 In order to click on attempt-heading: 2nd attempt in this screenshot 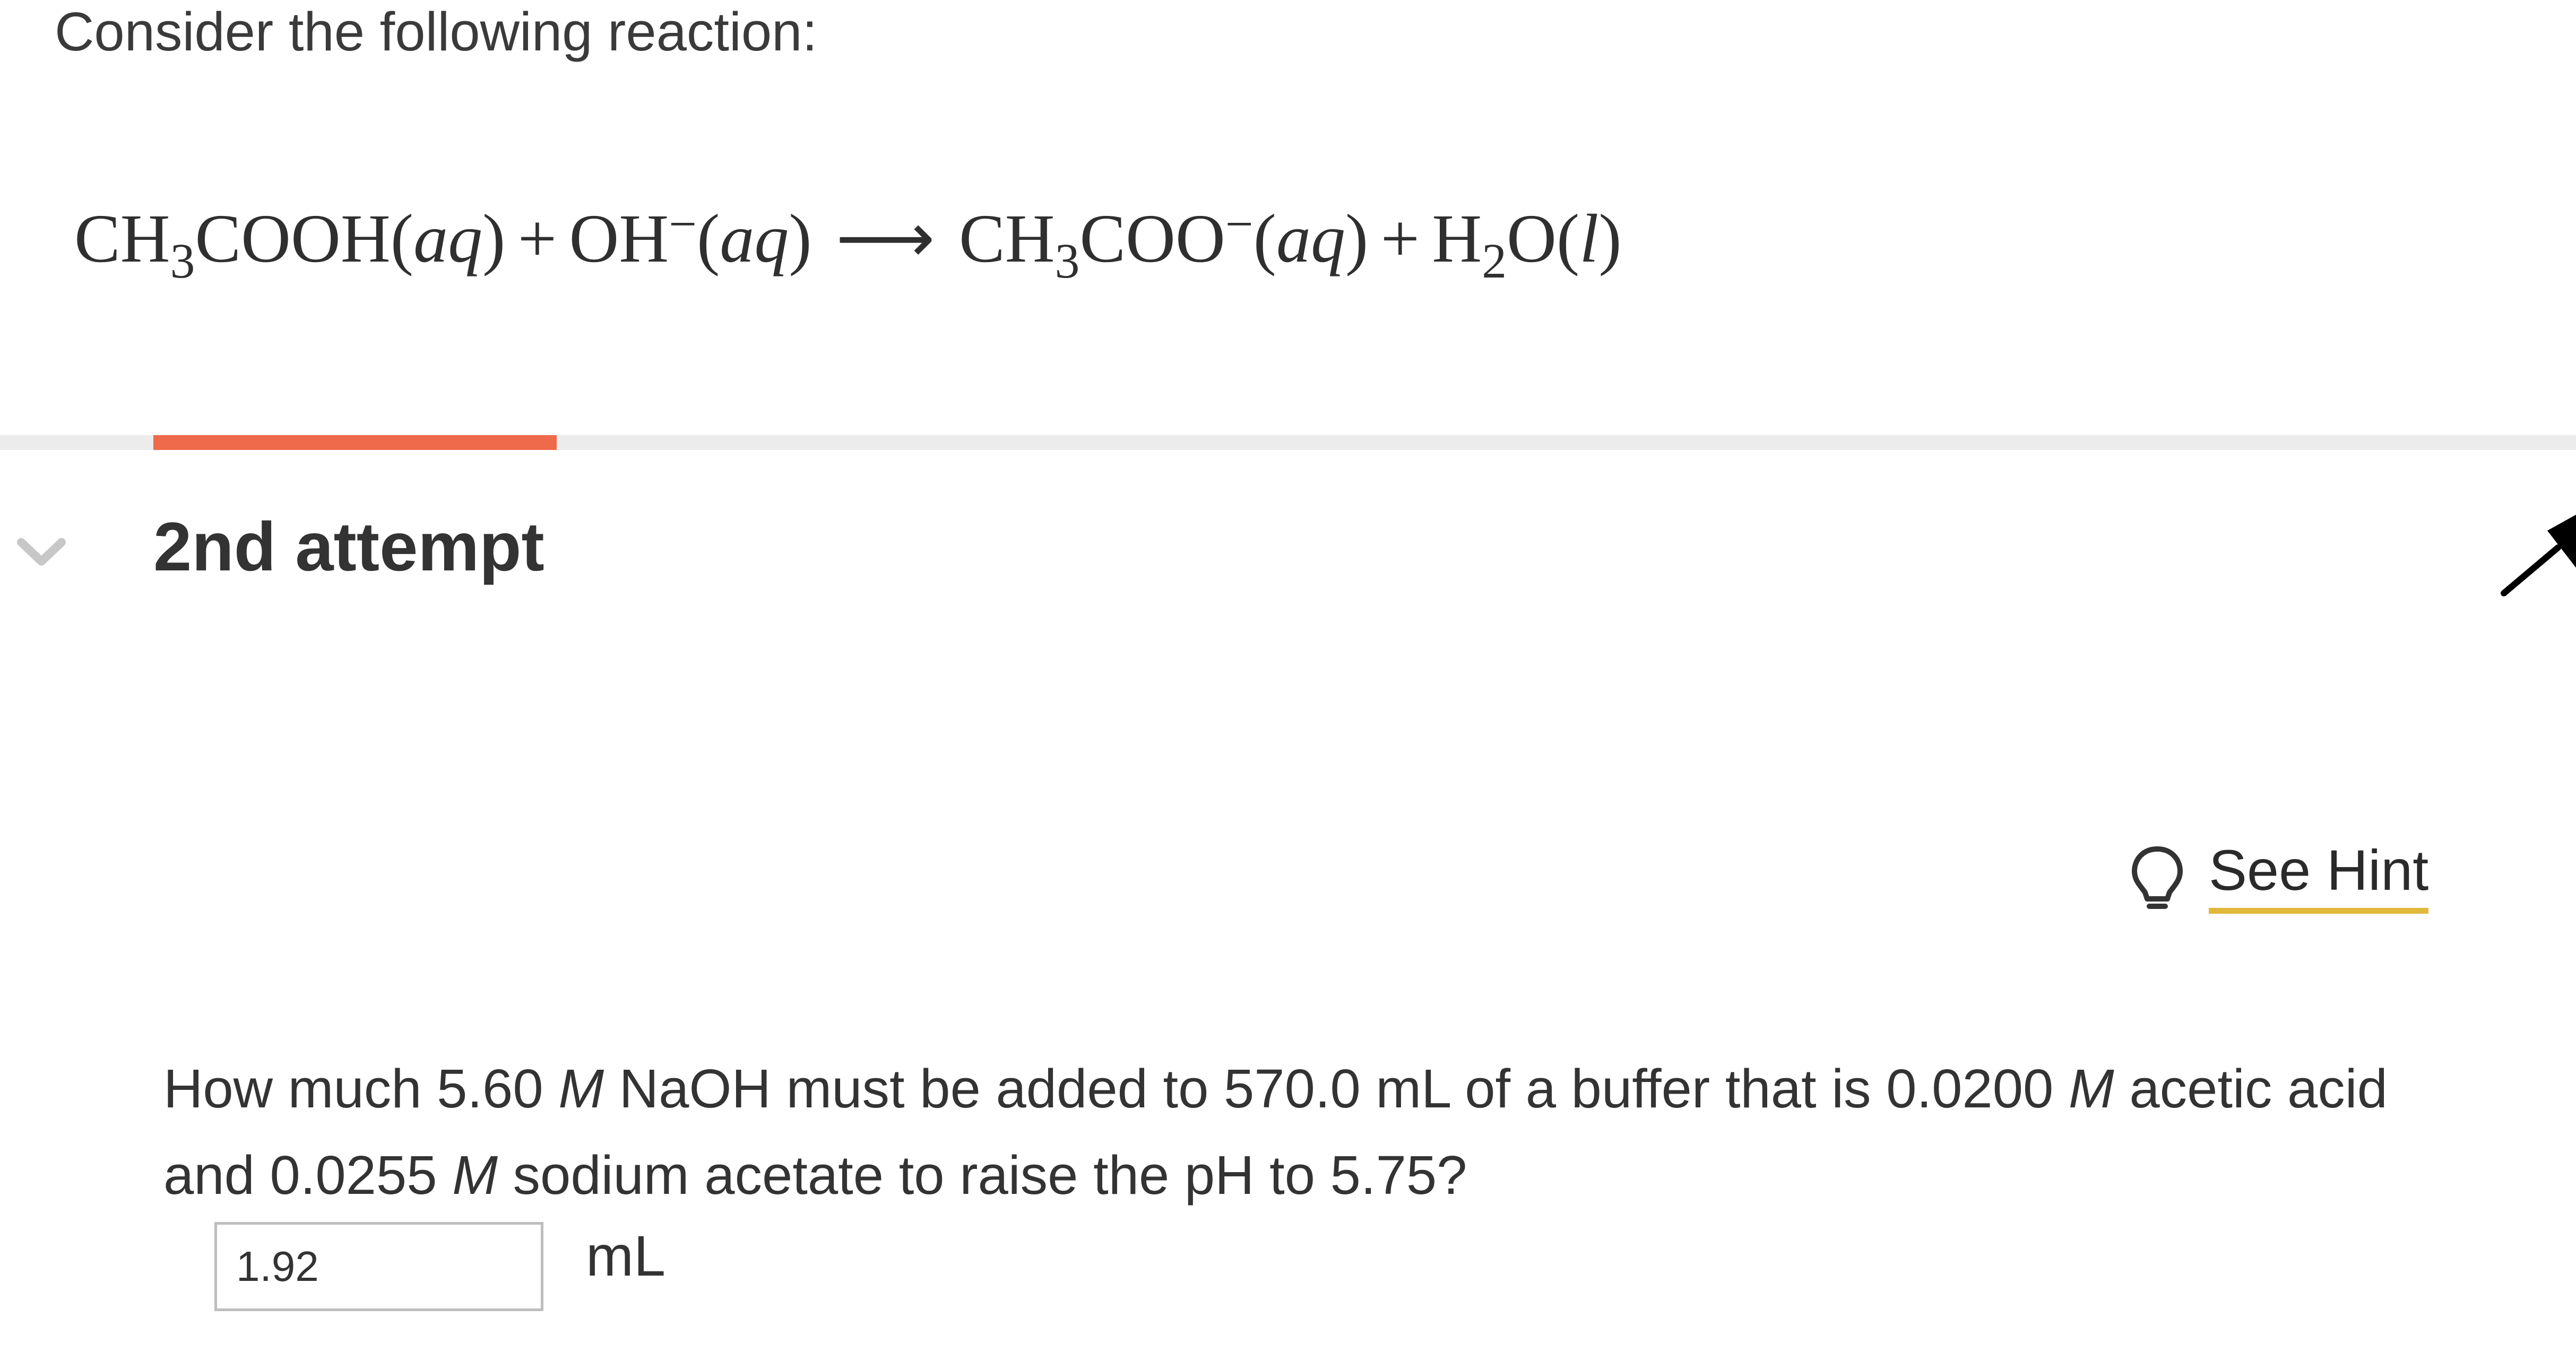, I will do `click(348, 546)`.